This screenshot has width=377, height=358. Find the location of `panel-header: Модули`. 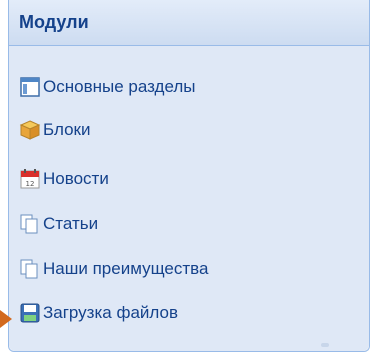

panel-header: Модули is located at coordinates (189, 23).